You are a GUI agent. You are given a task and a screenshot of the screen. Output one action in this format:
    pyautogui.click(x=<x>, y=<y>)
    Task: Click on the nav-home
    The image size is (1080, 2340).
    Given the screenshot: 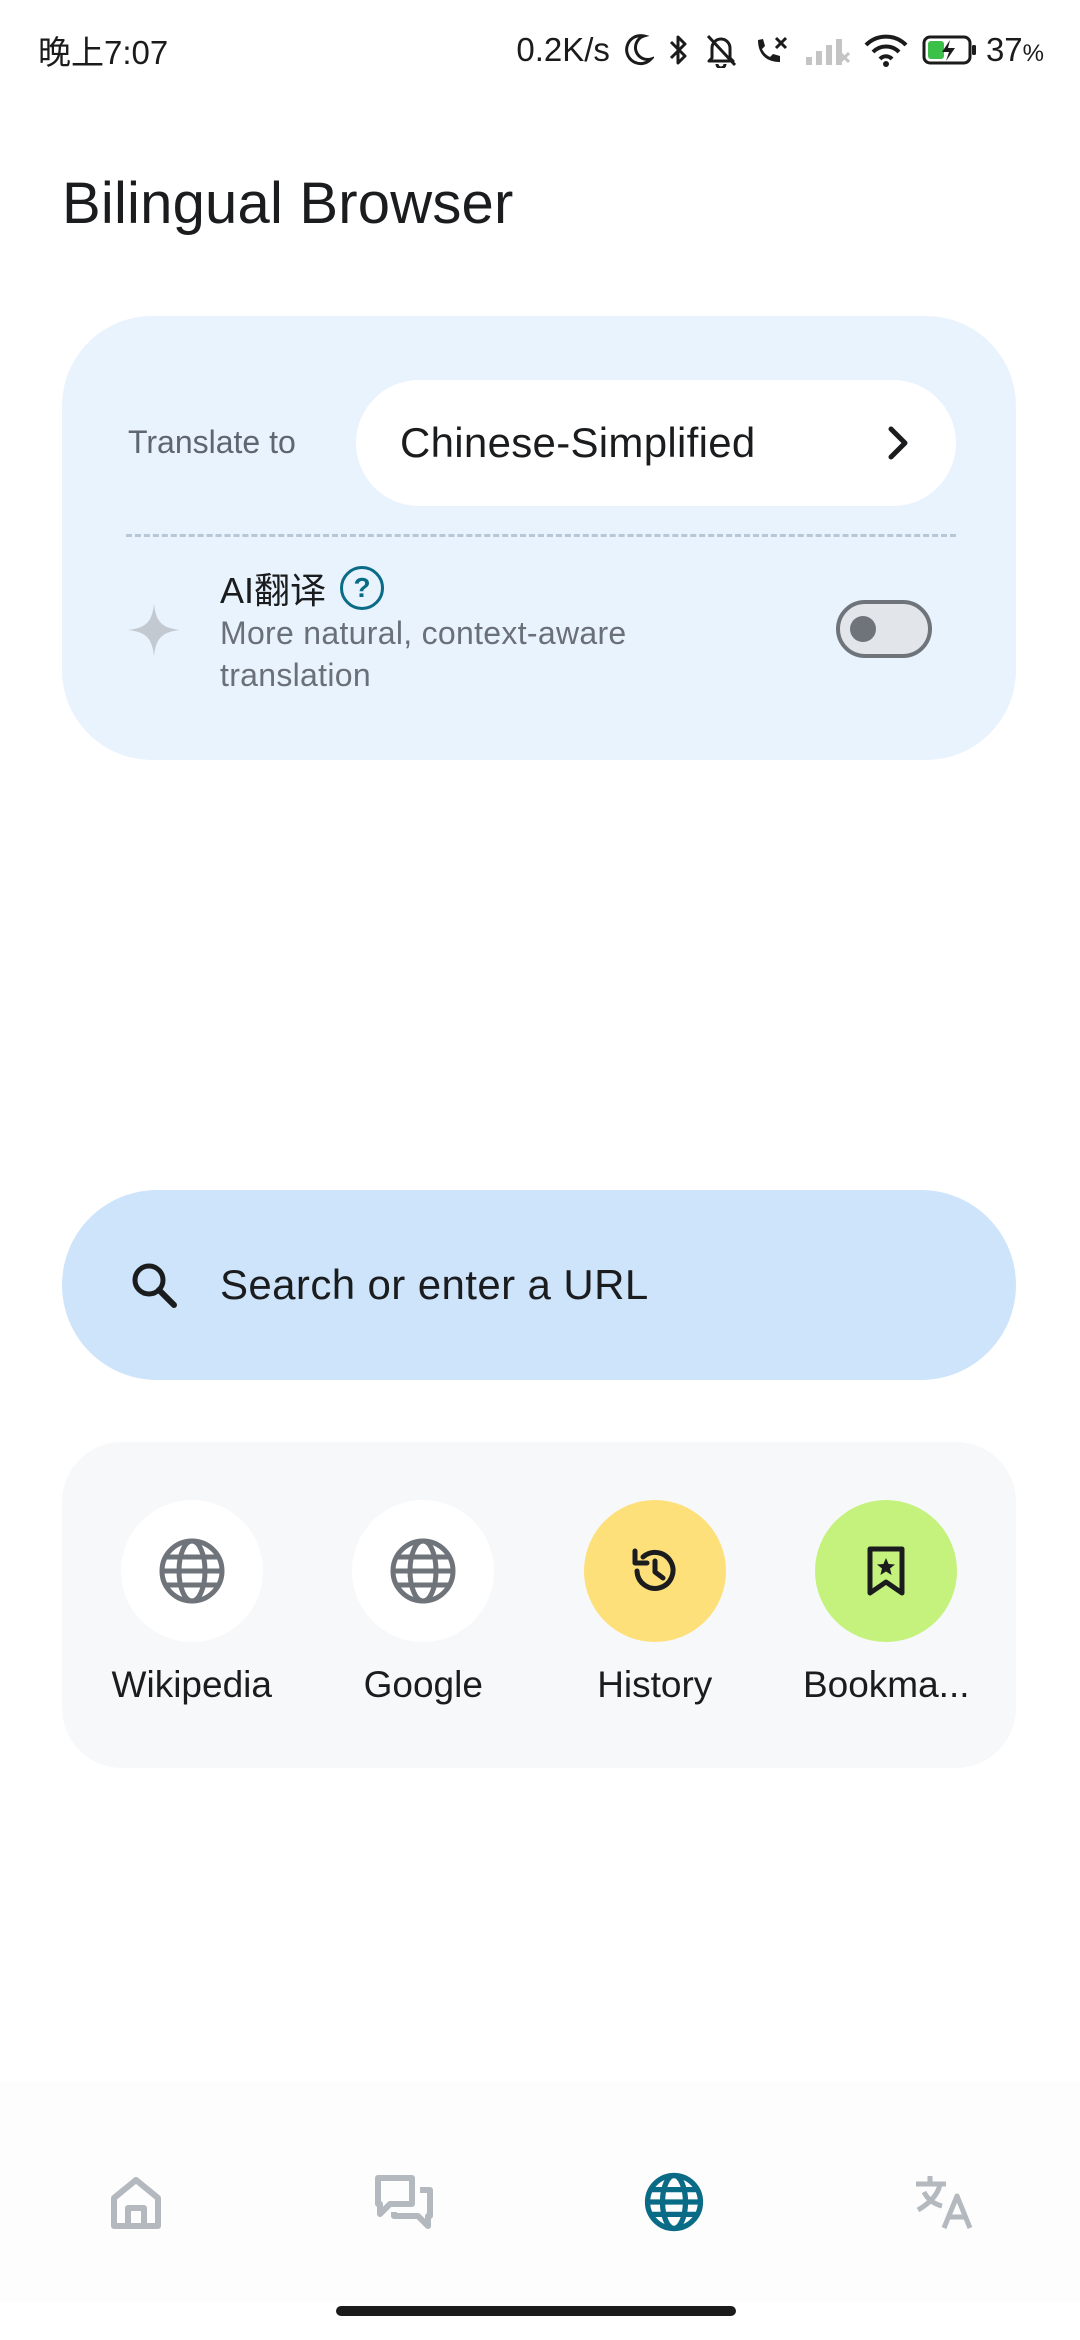 What is the action you would take?
    pyautogui.click(x=136, y=2202)
    